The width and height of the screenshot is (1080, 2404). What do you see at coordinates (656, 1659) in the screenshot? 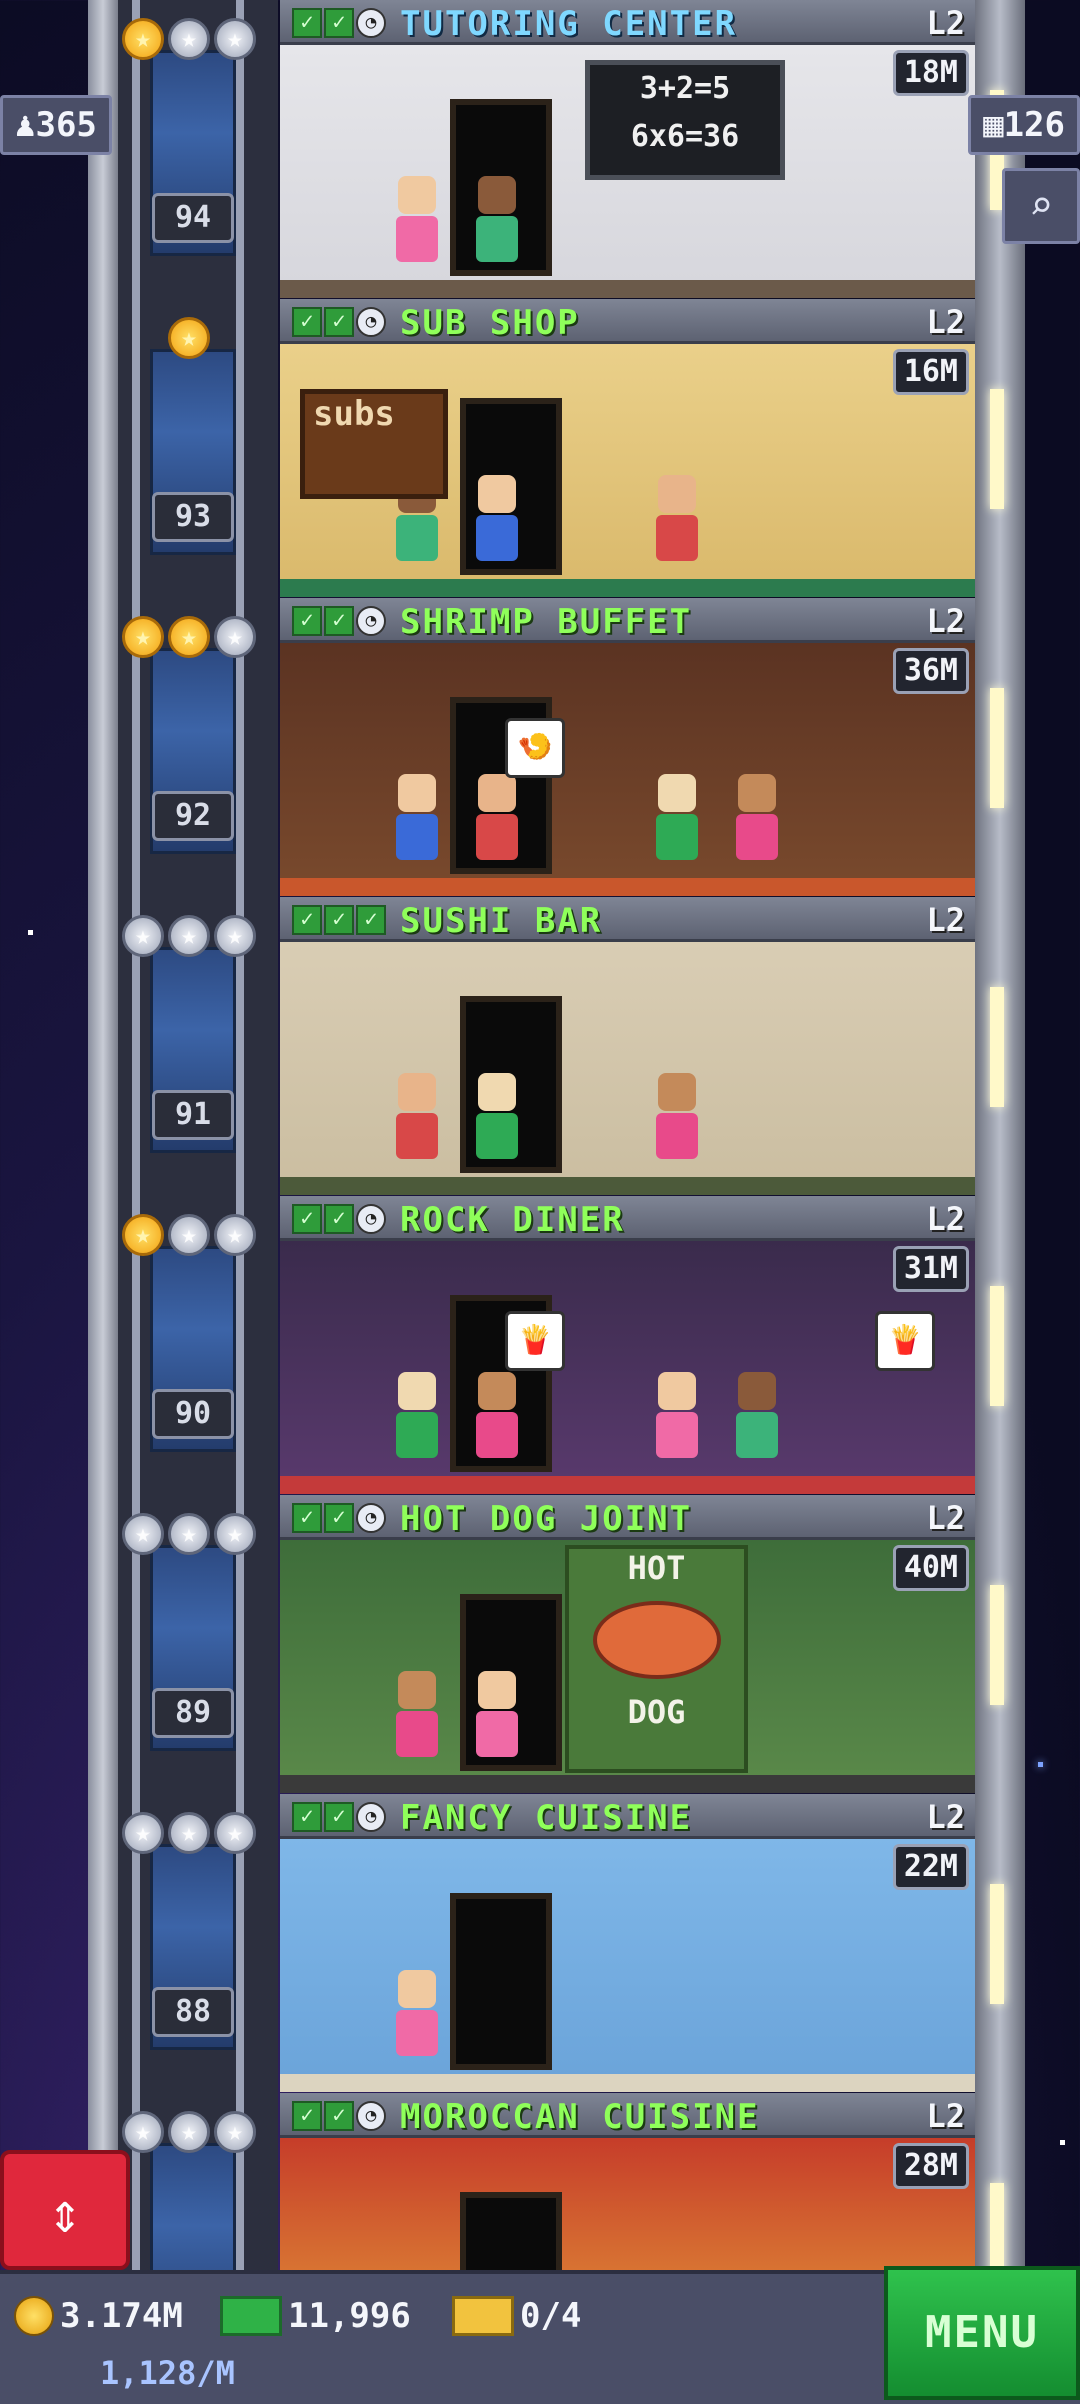
I see `hot-dog-sign: HOT DOG` at bounding box center [656, 1659].